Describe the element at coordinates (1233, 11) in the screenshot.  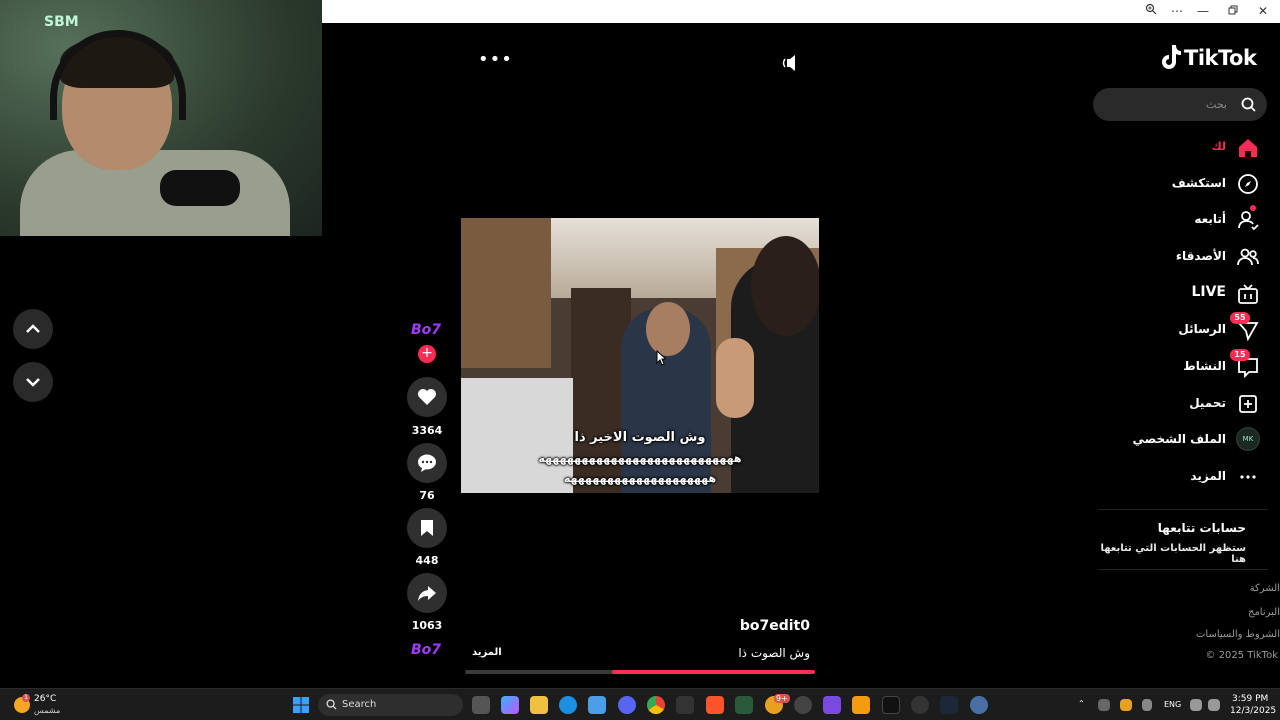
I see `restore-button` at that location.